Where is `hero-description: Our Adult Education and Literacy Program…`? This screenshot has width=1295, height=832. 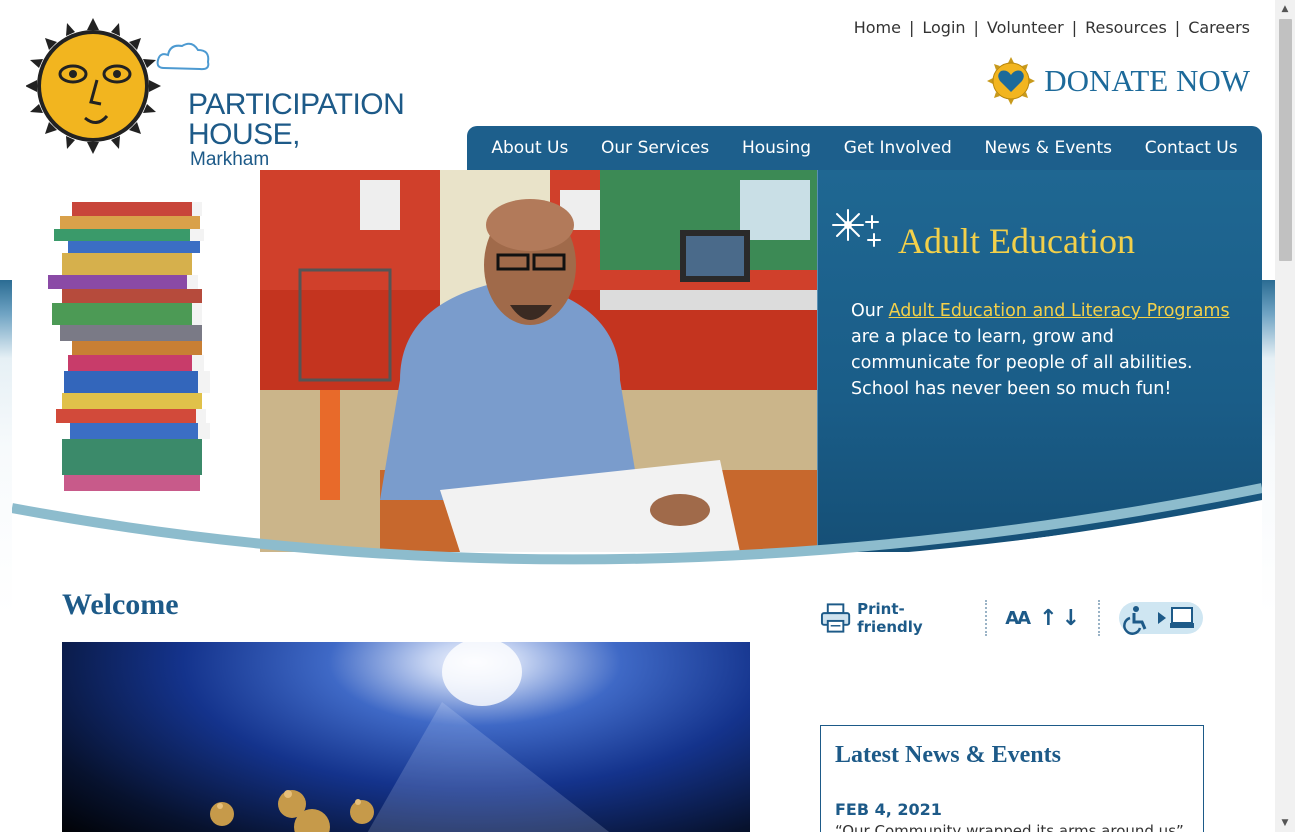 hero-description: Our Adult Education and Literacy Program… is located at coordinates (1041, 350).